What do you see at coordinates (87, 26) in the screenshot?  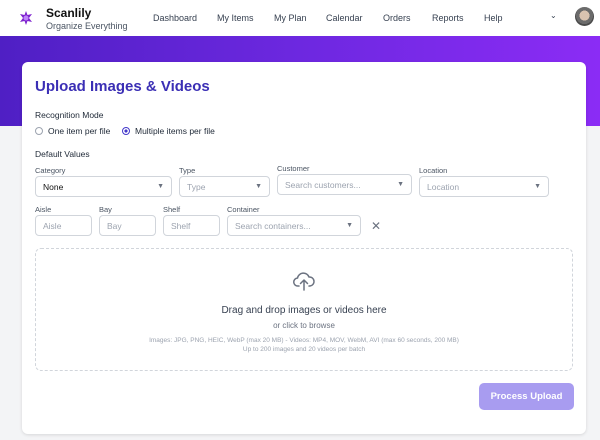 I see `app-tagline: Organize Everything` at bounding box center [87, 26].